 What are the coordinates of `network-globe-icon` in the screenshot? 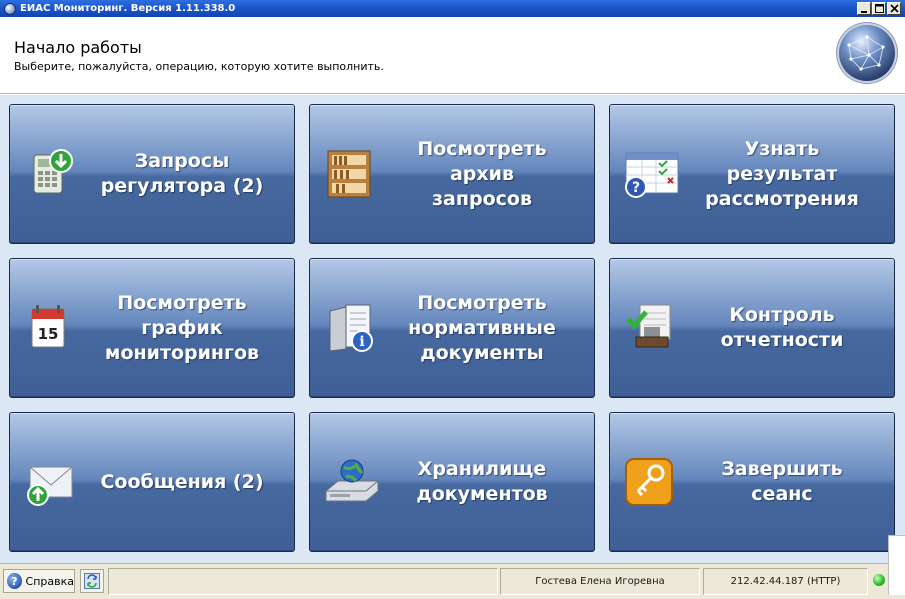 It's located at (867, 53).